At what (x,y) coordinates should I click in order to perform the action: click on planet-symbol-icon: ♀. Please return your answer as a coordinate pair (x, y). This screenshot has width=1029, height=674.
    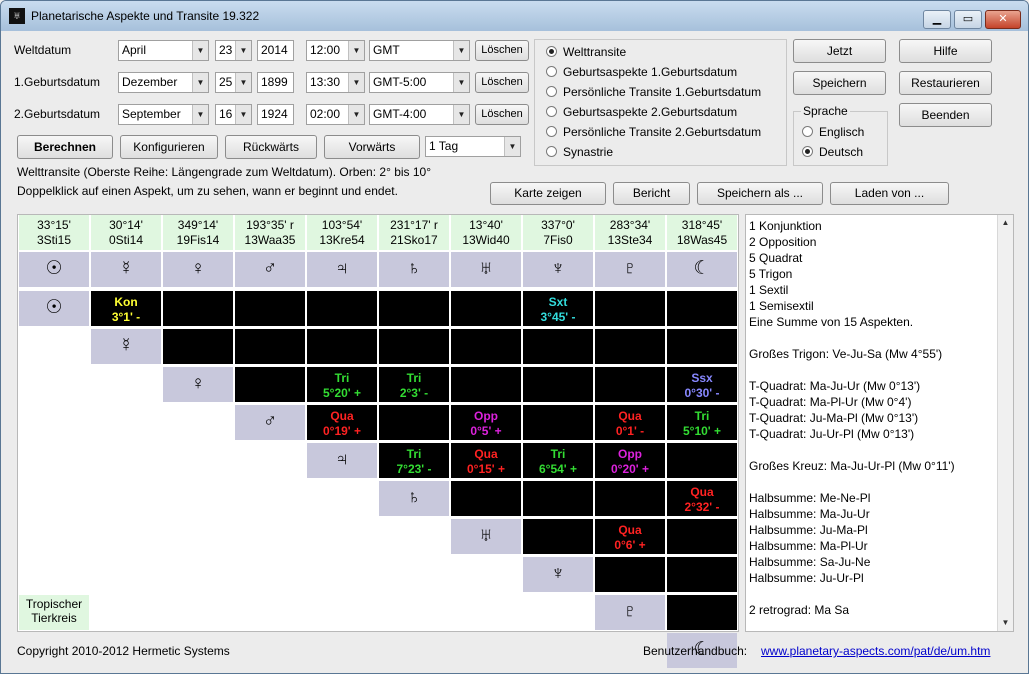
    Looking at the image, I should click on (198, 269).